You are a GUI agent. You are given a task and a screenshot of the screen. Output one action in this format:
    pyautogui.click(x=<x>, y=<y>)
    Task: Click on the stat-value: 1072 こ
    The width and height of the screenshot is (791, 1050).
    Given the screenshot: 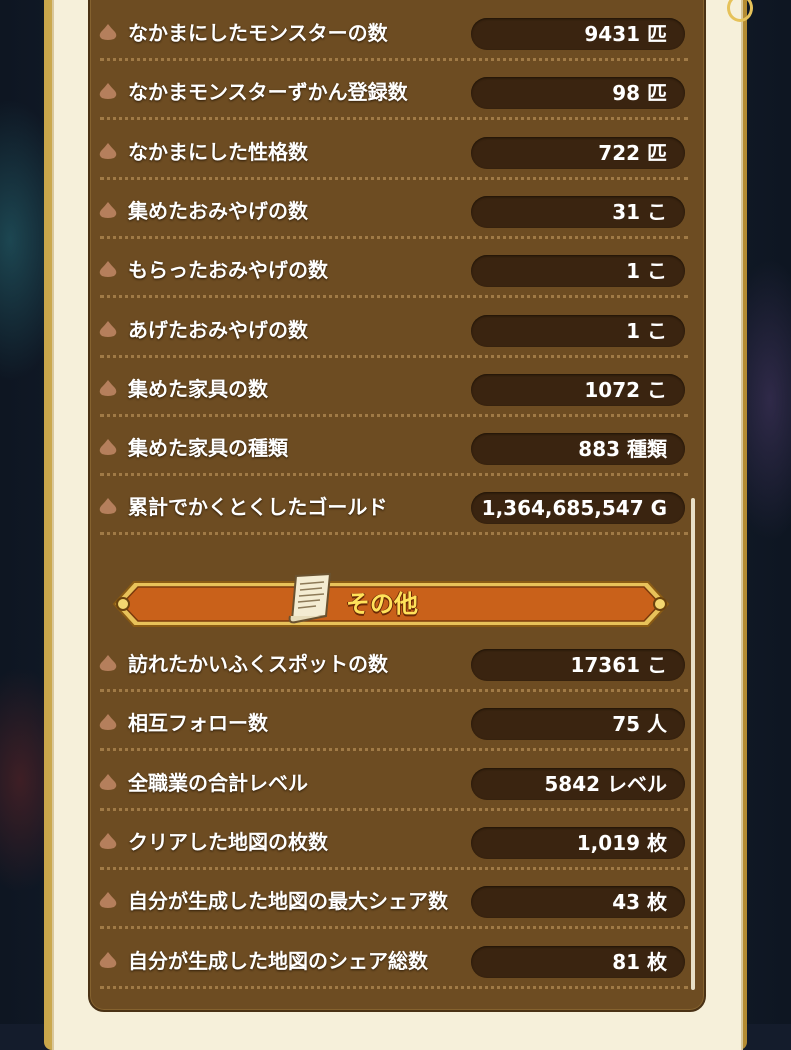 What is the action you would take?
    pyautogui.click(x=625, y=389)
    